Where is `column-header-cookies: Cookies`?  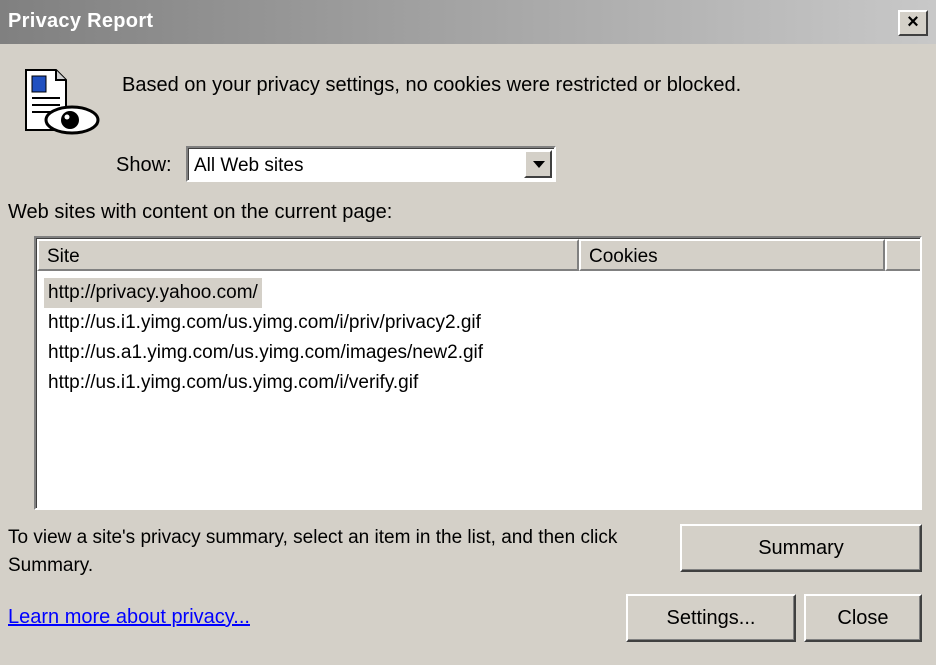 column-header-cookies: Cookies is located at coordinates (732, 255).